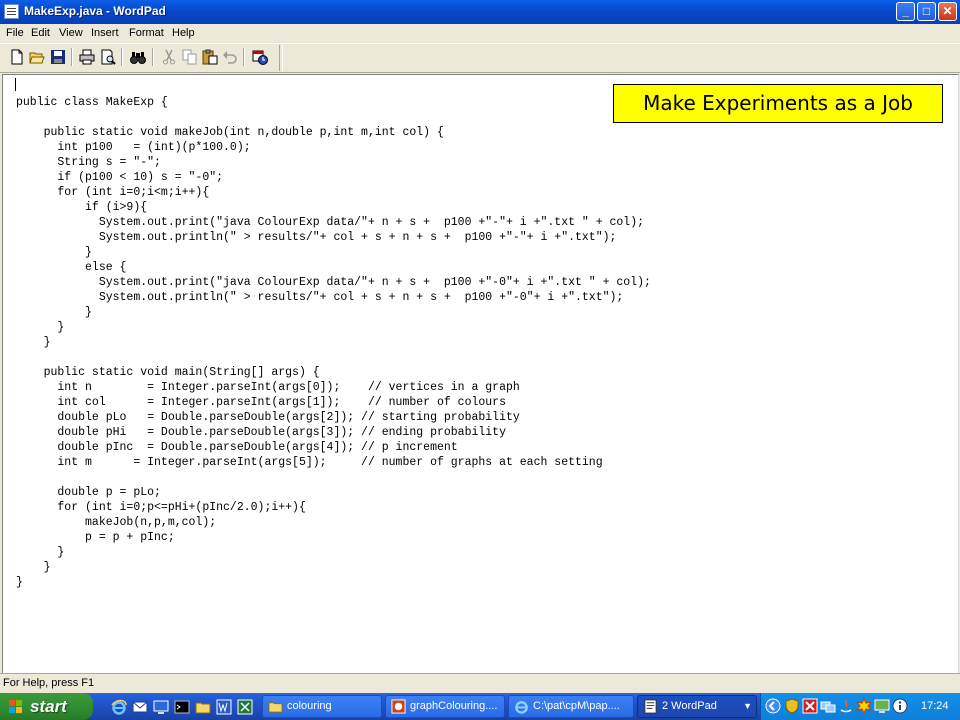 This screenshot has width=960, height=720. Describe the element at coordinates (333, 177) in the screenshot. I see `code-line: if (p100 < 10) s = "-0";` at that location.